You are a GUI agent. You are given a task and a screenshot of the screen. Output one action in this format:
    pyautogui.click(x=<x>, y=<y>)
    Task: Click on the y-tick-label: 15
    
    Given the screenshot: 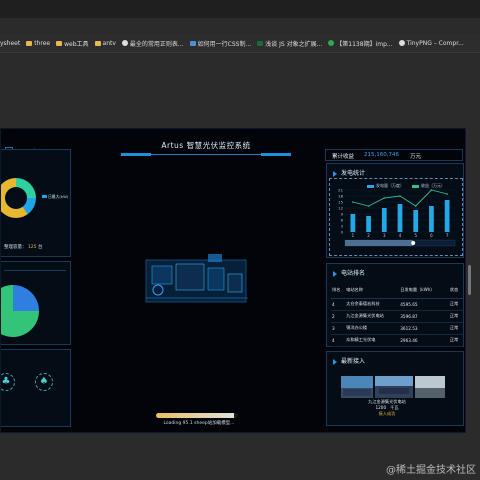 What is the action you would take?
    pyautogui.click(x=340, y=201)
    